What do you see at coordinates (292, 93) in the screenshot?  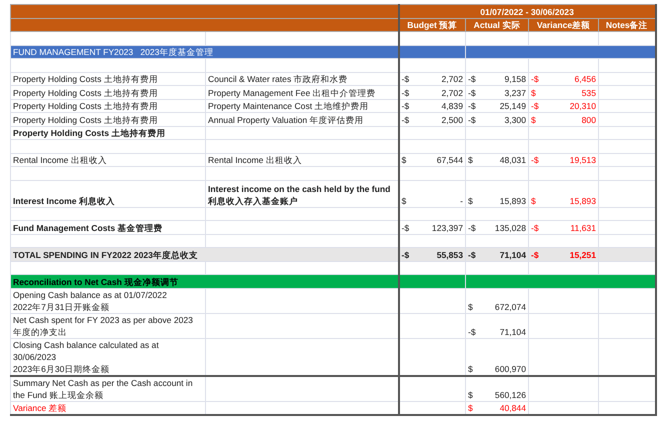 I see `description-label: Property Management Fee 出租中介管理费` at bounding box center [292, 93].